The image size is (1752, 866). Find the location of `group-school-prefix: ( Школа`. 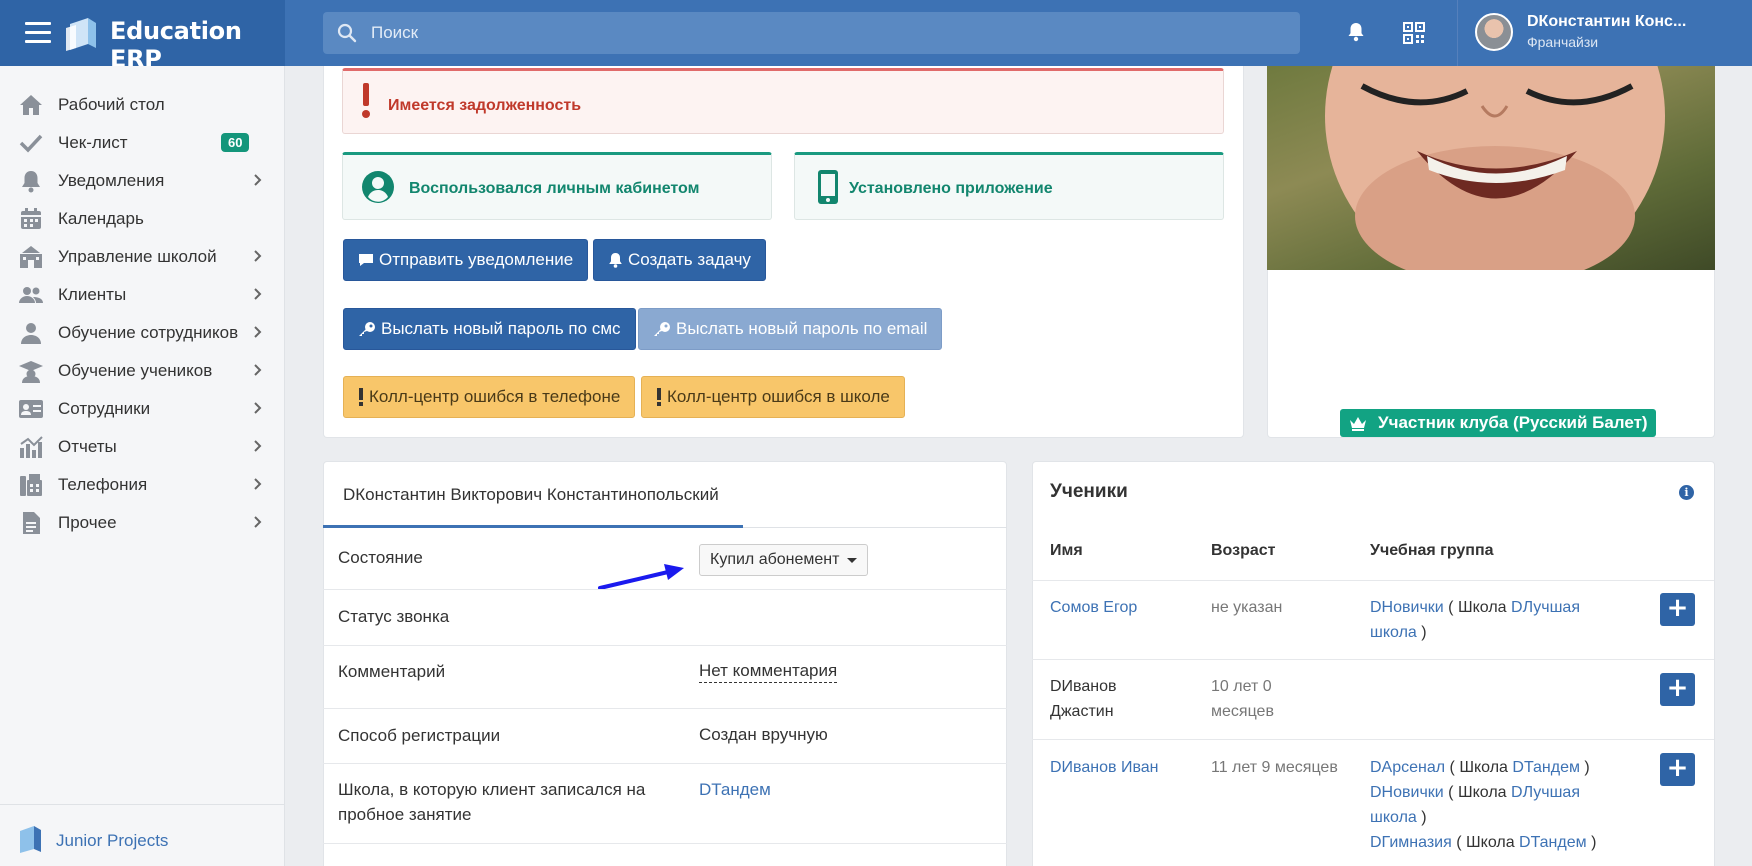

group-school-prefix: ( Школа is located at coordinates (1479, 767).